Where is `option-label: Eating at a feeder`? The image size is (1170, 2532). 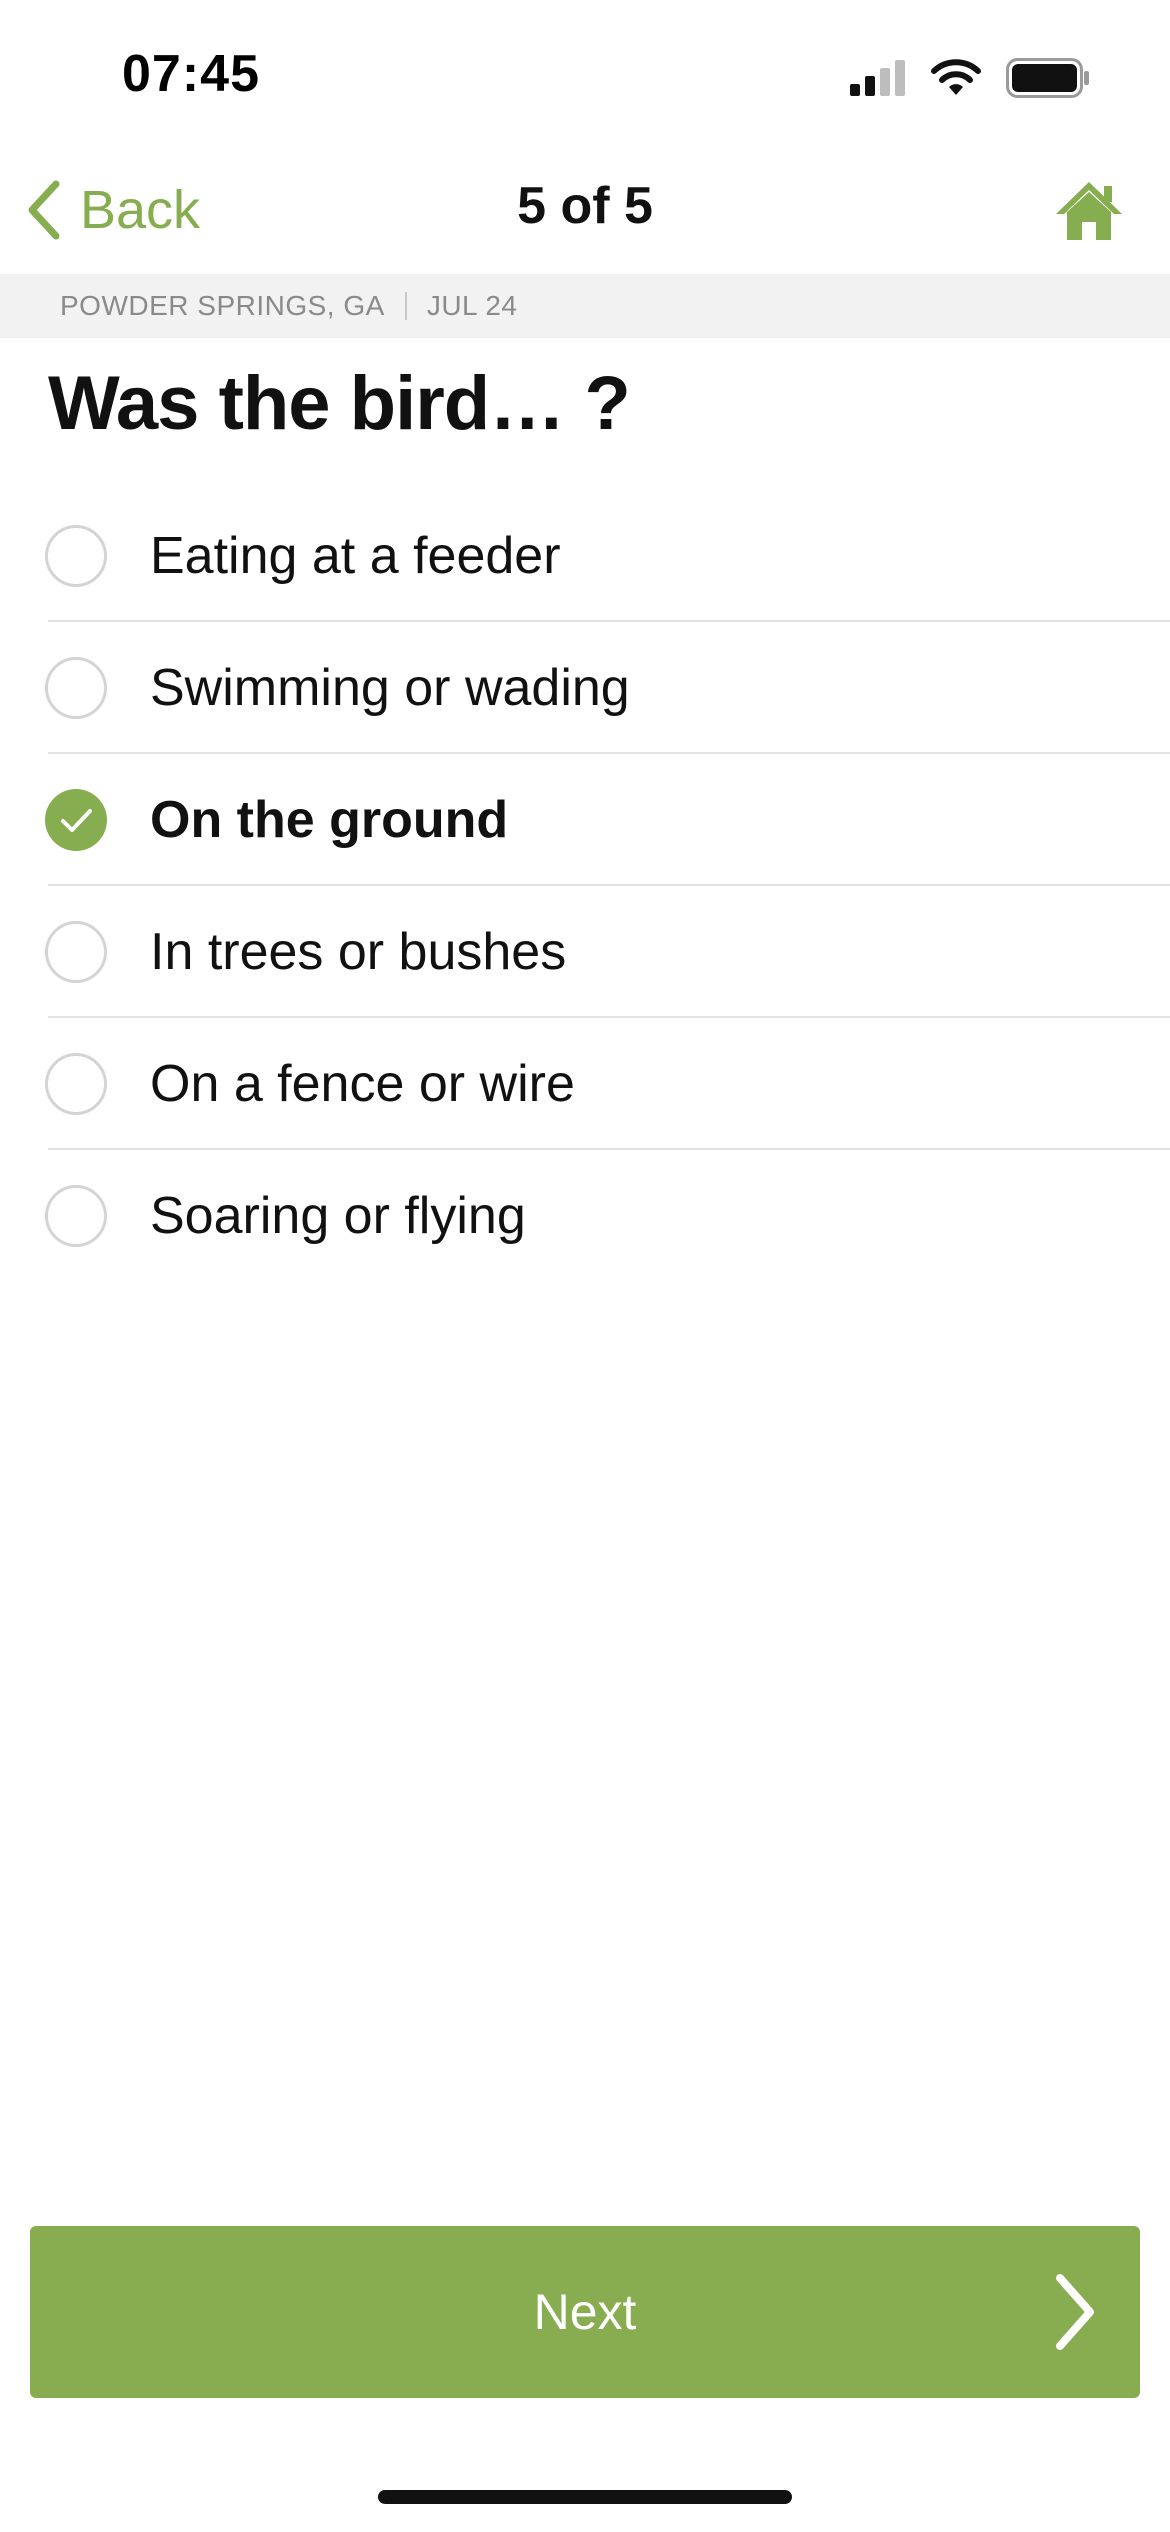
option-label: Eating at a feeder is located at coordinates (355, 556).